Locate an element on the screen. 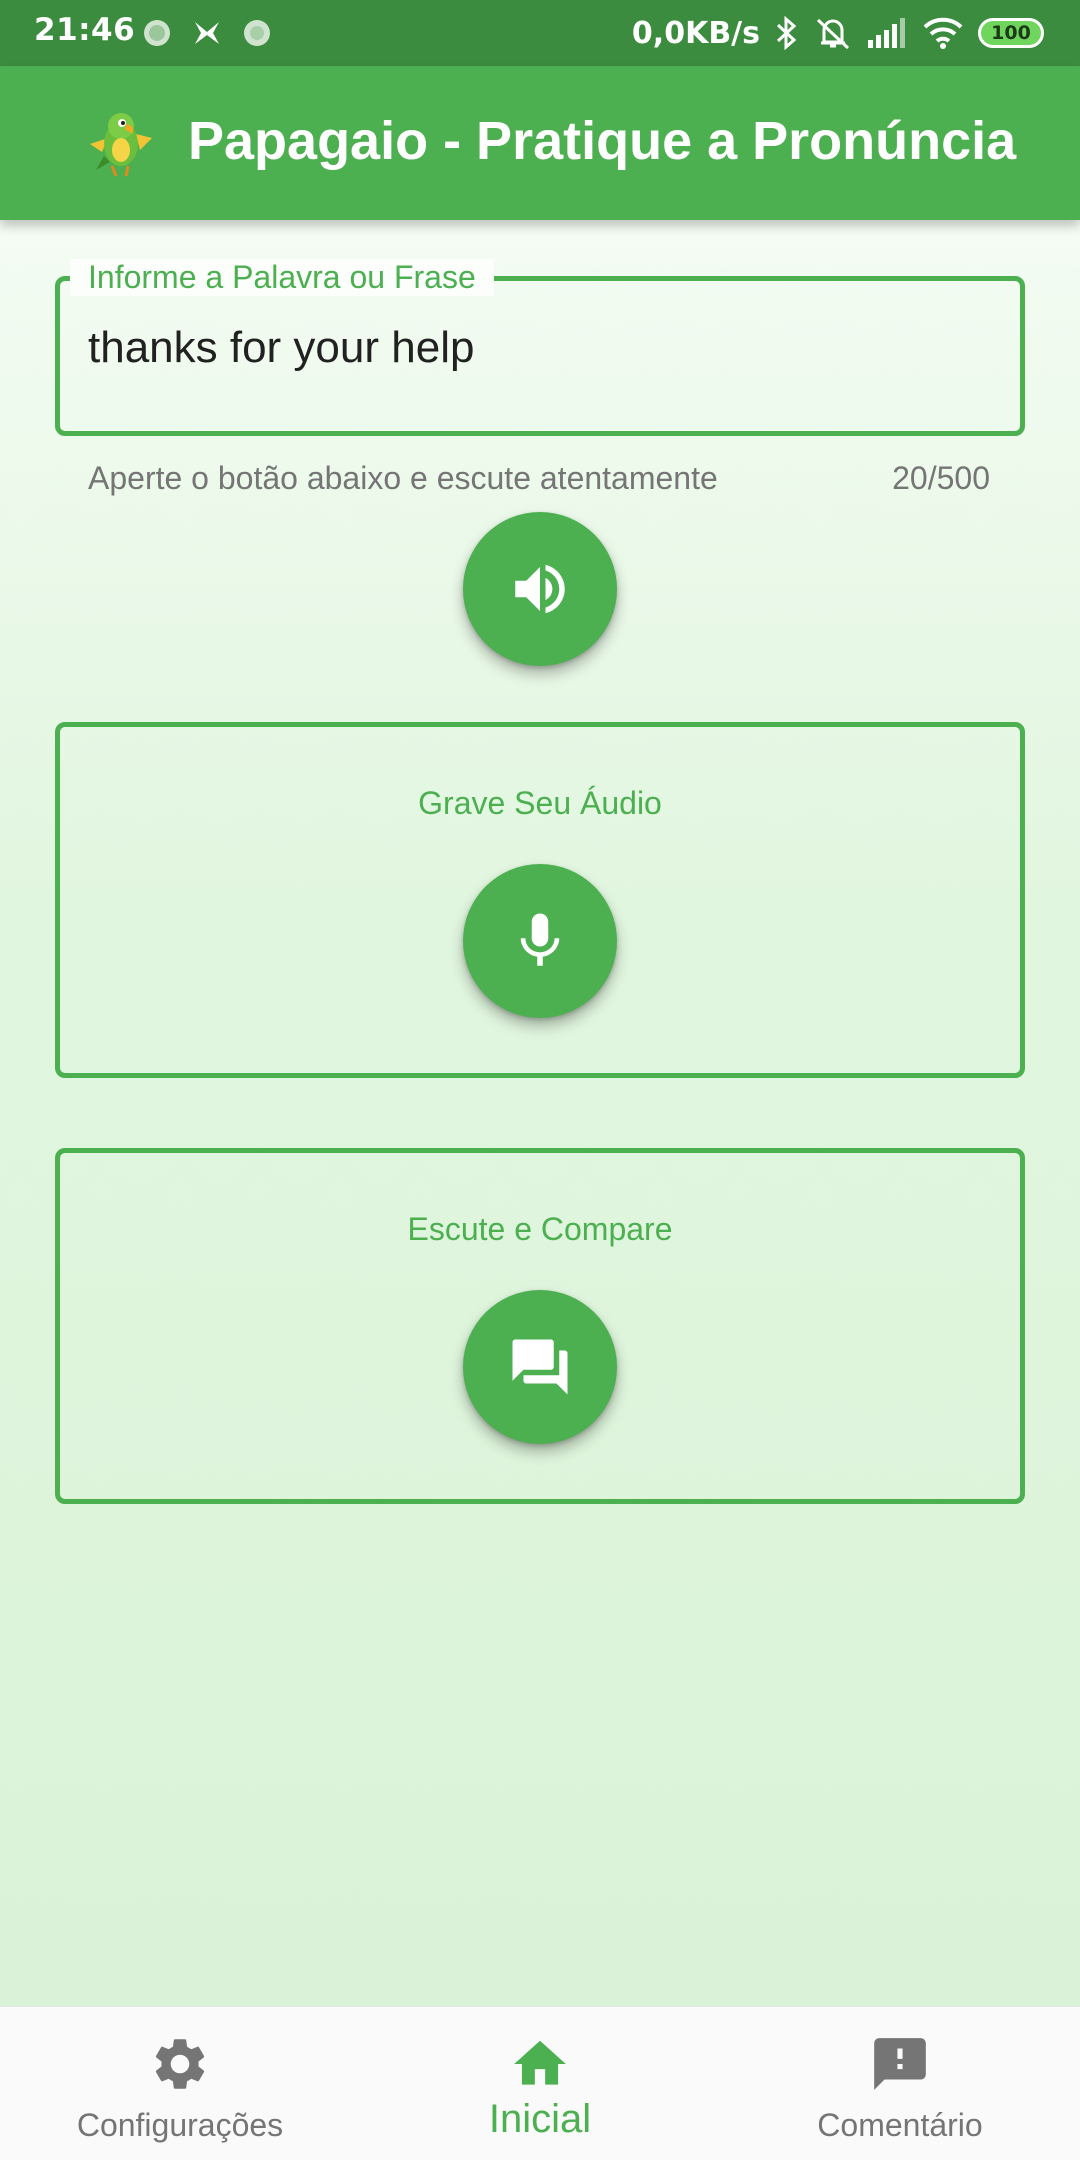 The image size is (1080, 2160). home-icon is located at coordinates (540, 2062).